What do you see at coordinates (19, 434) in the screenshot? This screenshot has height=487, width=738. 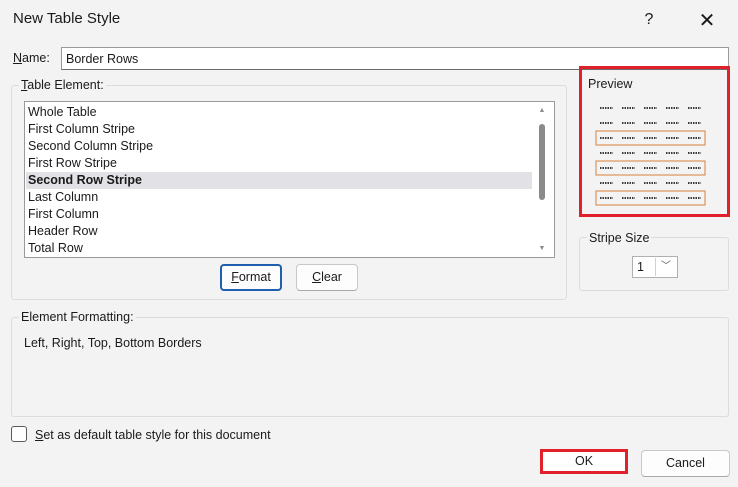 I see `default-style-checkbox` at bounding box center [19, 434].